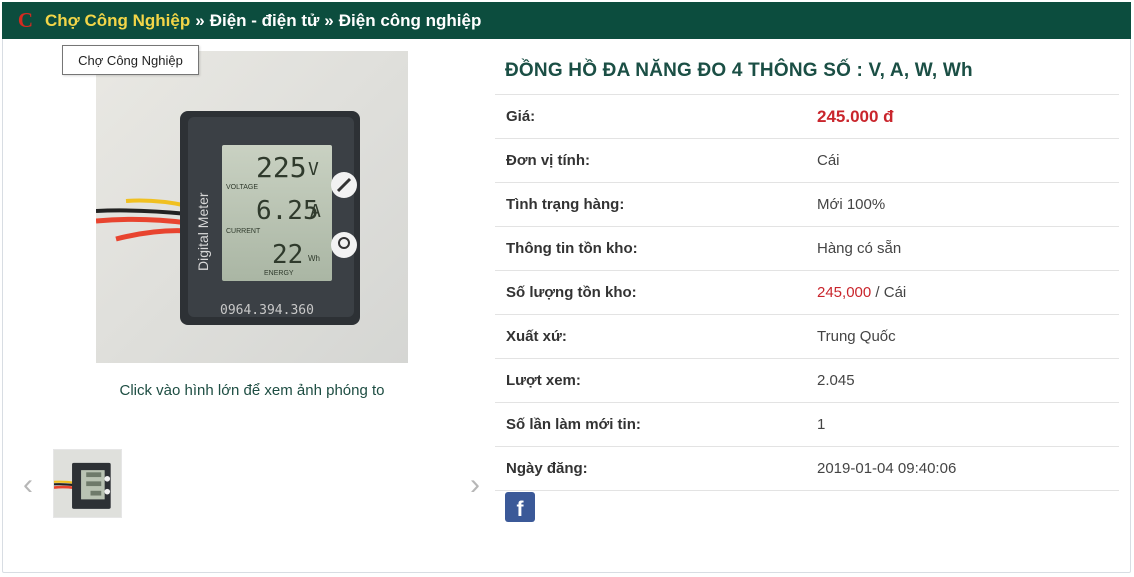 This screenshot has height=577, width=1134. What do you see at coordinates (281, 167) in the screenshot?
I see `voltage-readout: 225` at bounding box center [281, 167].